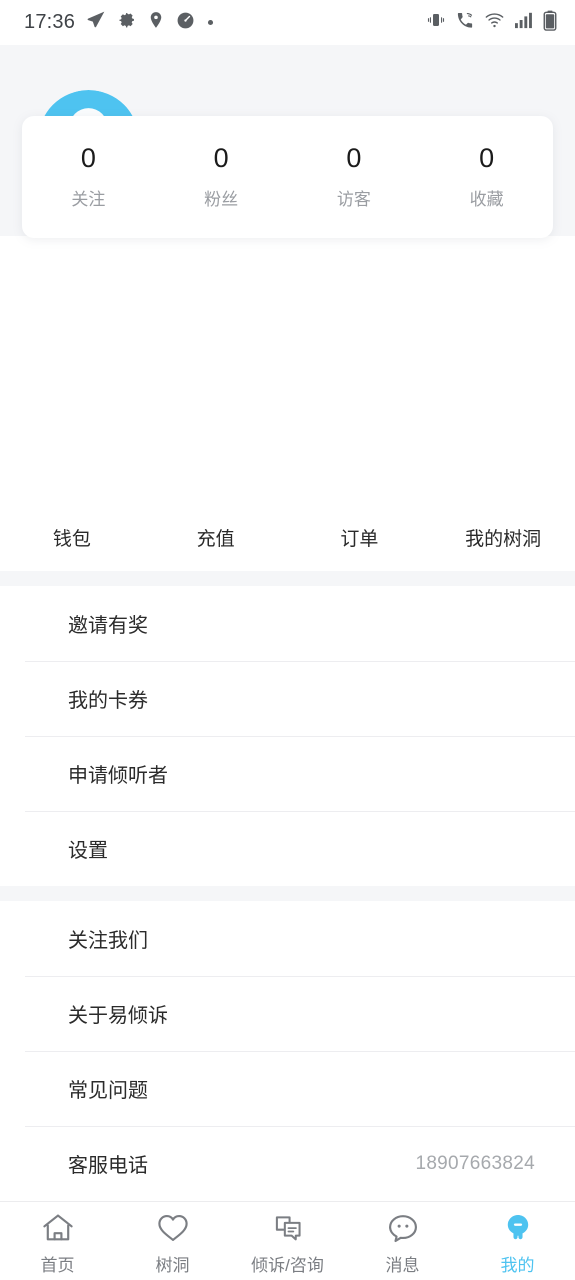 The image size is (575, 1280). Describe the element at coordinates (550, 23) in the screenshot. I see `battery-icon` at that location.